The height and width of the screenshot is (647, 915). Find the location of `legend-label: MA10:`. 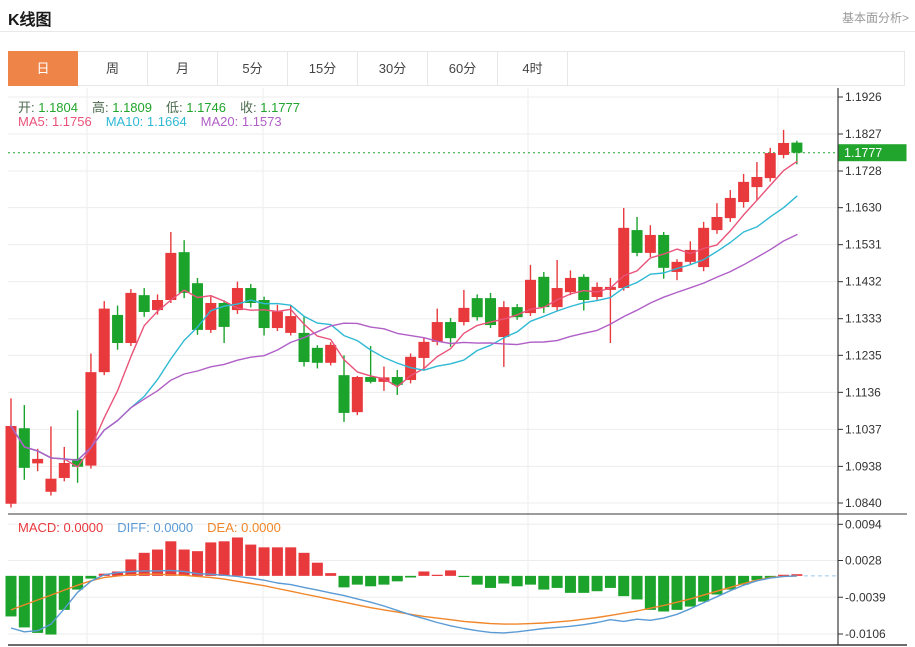

legend-label: MA10: is located at coordinates (124, 121).